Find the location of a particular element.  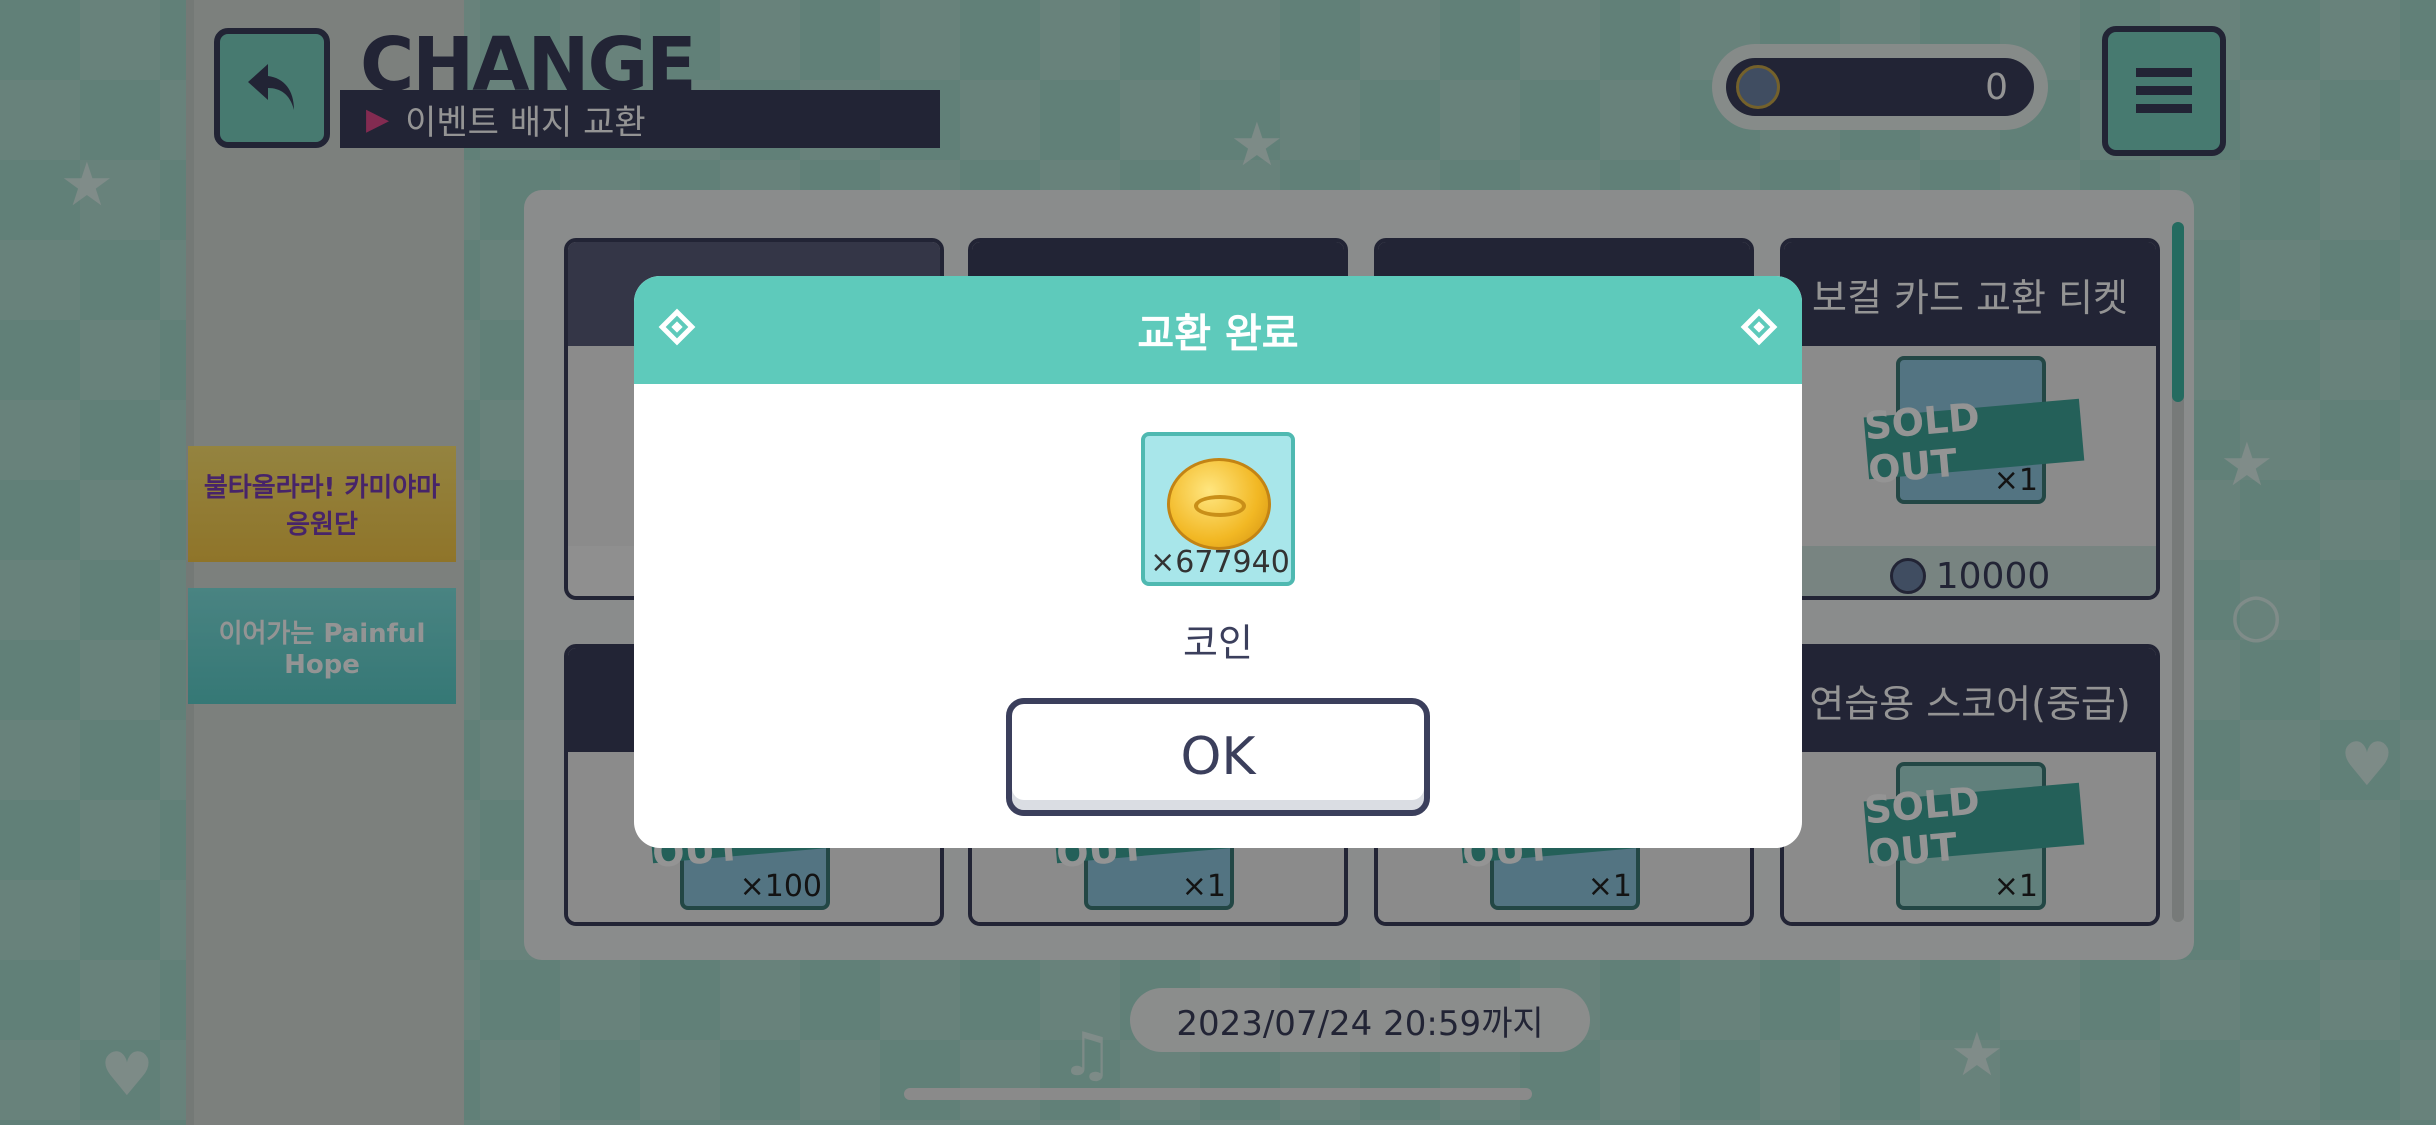

coin-ring is located at coordinates (1220, 506).